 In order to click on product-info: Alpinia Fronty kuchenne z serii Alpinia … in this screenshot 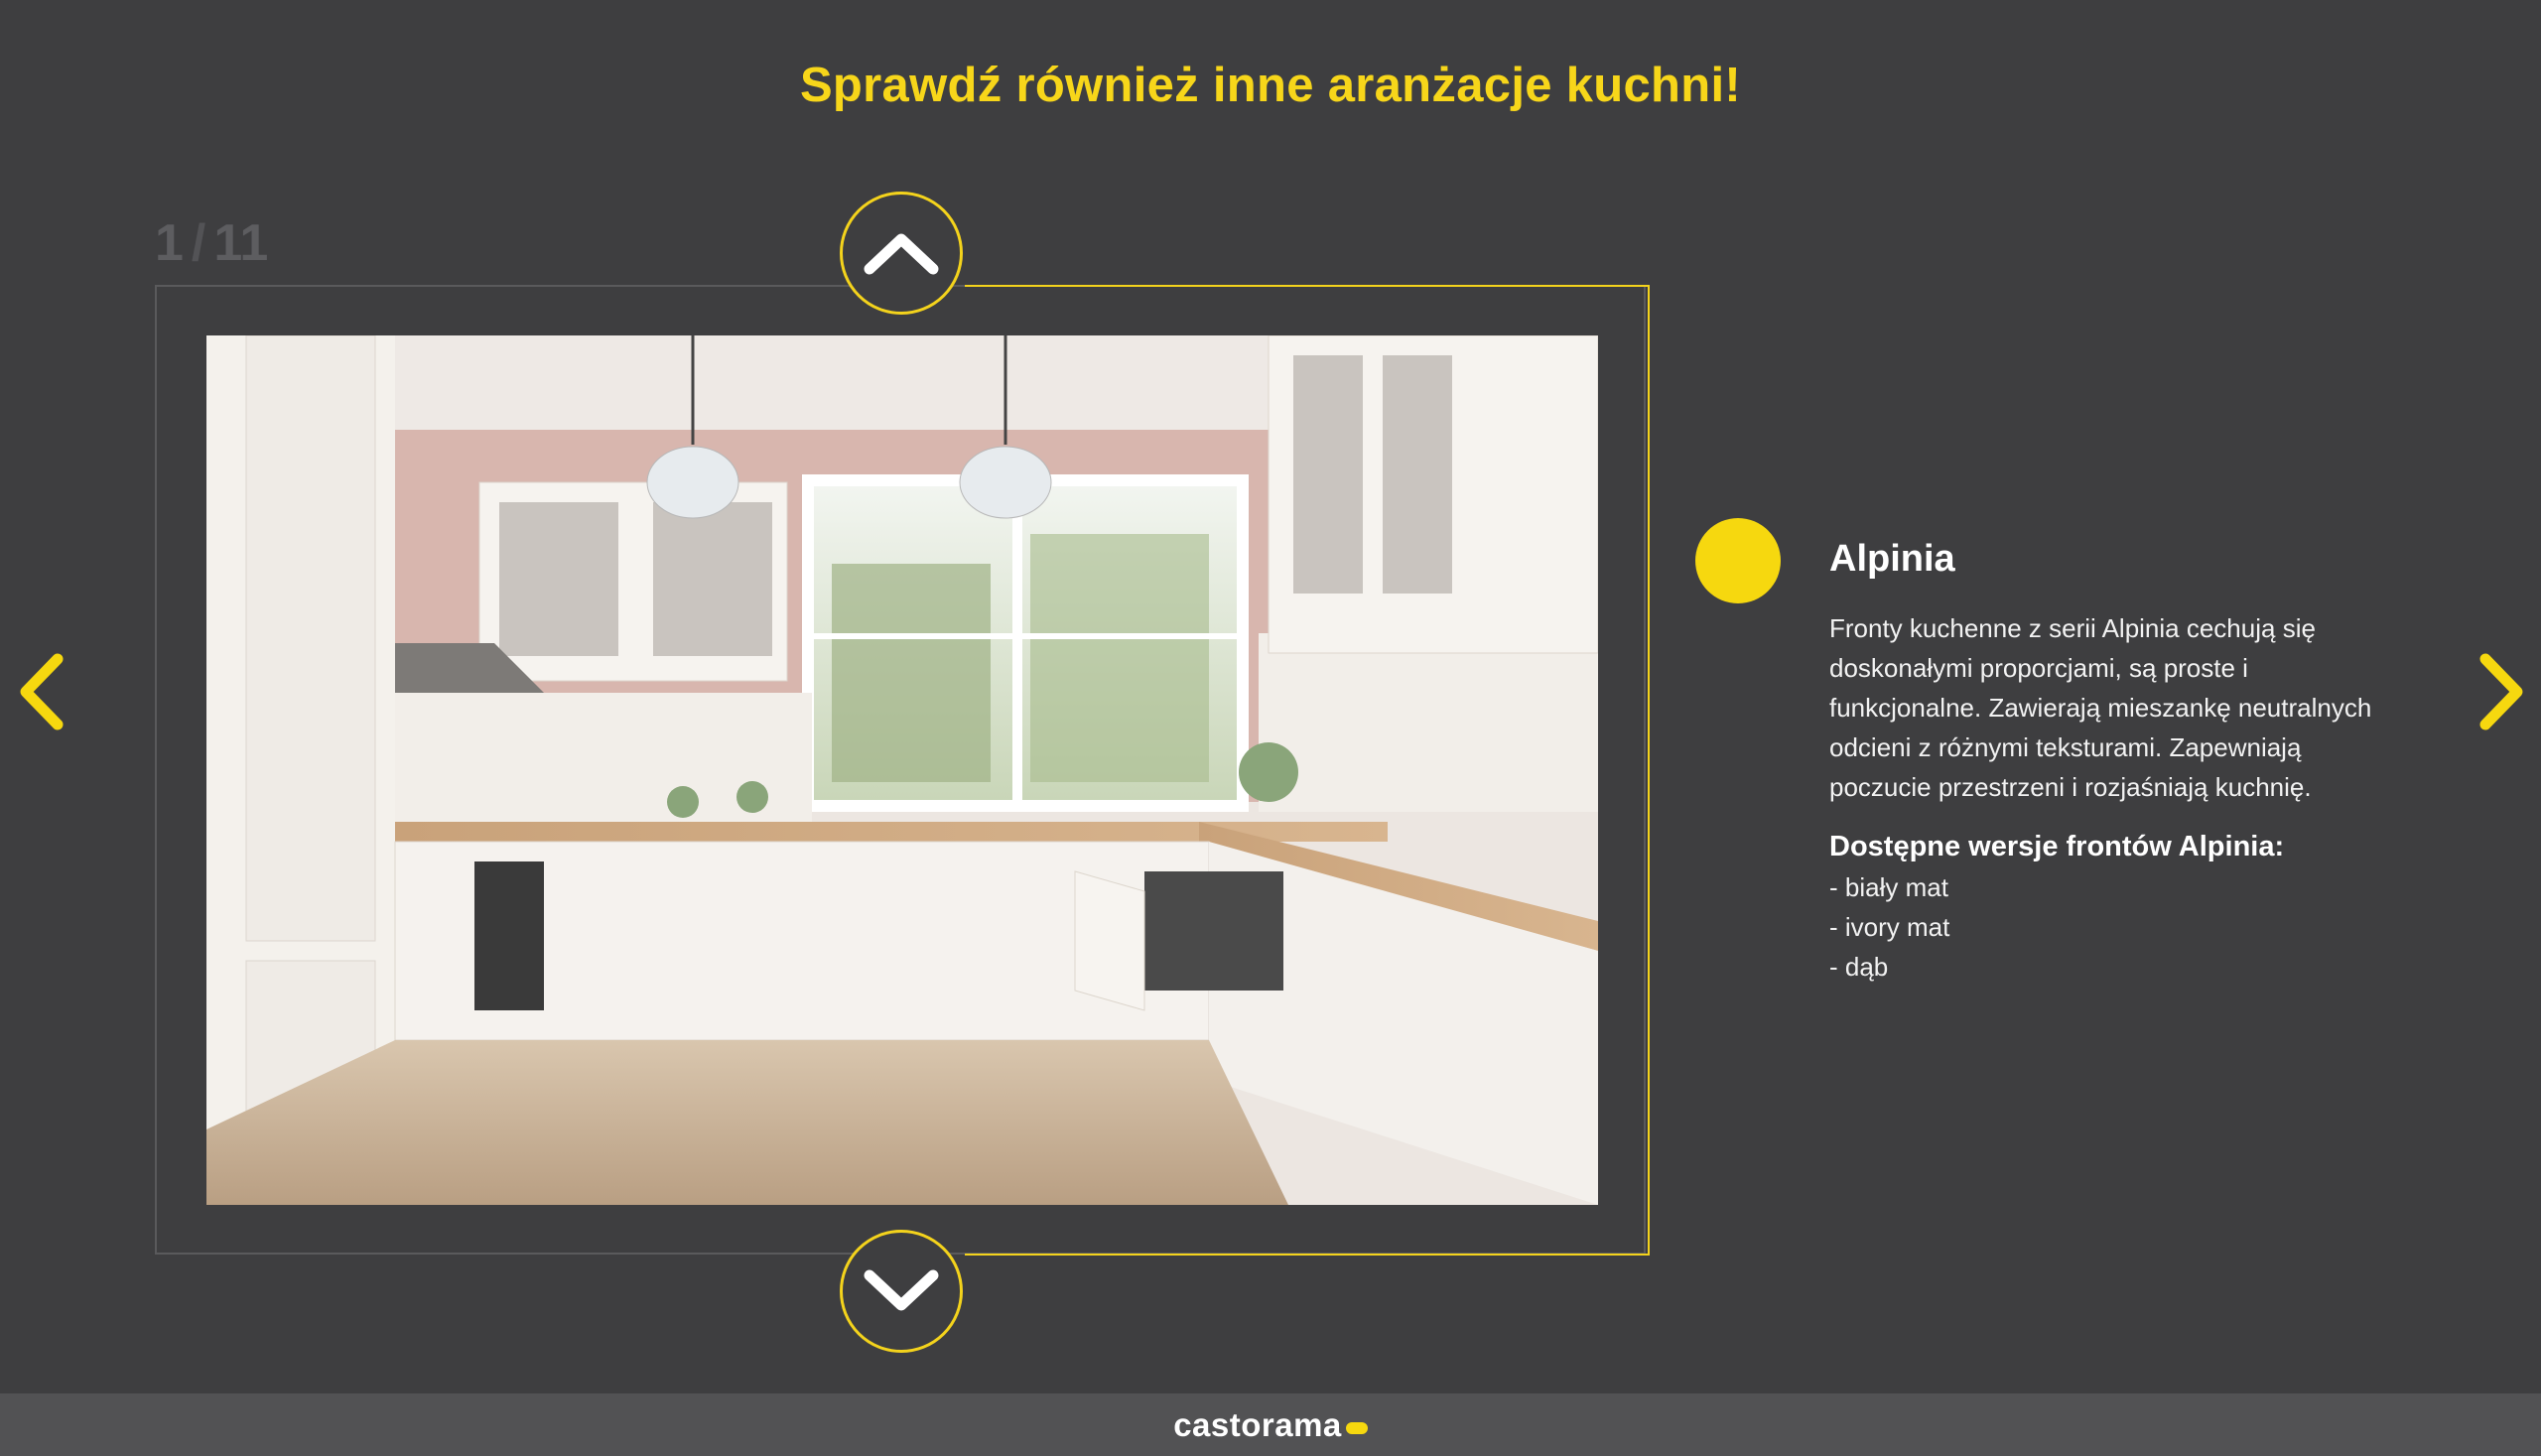, I will do `click(2107, 762)`.